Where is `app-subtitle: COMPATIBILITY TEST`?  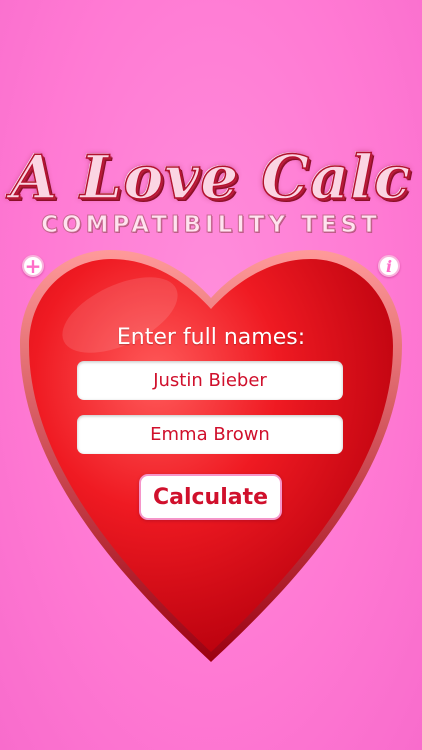
app-subtitle: COMPATIBILITY TEST is located at coordinates (211, 225).